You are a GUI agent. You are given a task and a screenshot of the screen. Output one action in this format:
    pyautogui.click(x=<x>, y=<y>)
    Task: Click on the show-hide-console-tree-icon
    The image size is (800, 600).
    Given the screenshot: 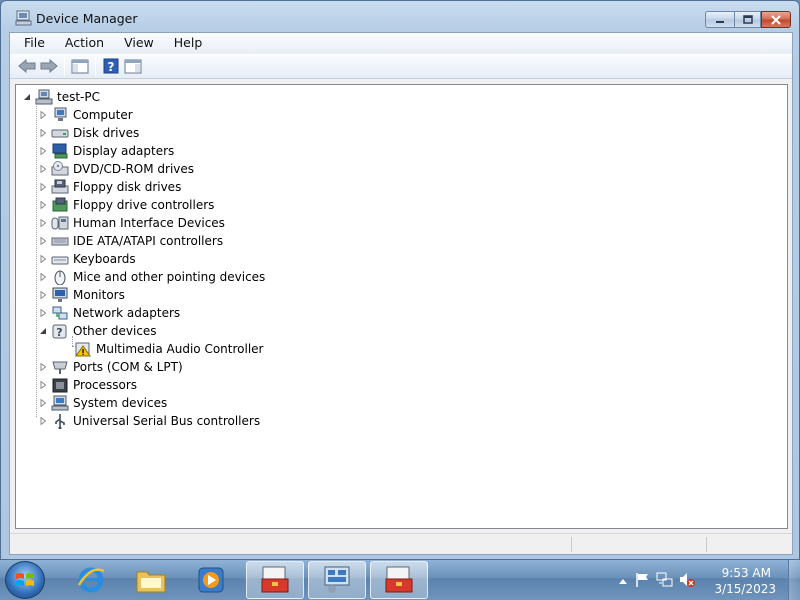 What is the action you would take?
    pyautogui.click(x=80, y=66)
    